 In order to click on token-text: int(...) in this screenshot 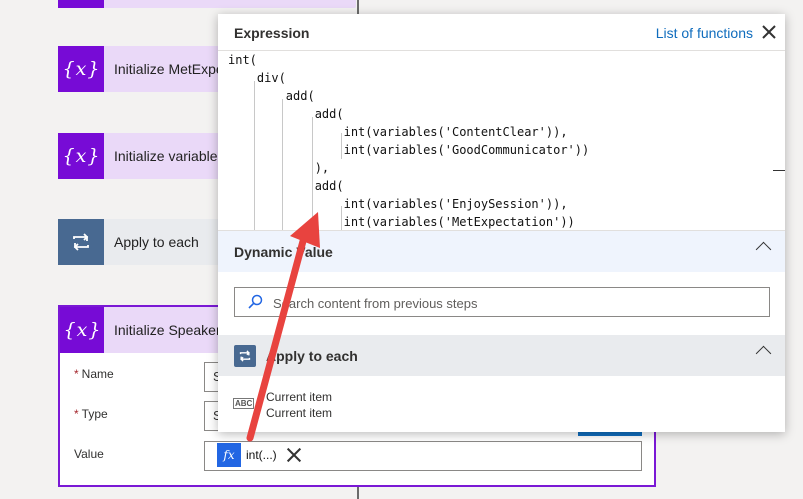, I will do `click(261, 455)`.